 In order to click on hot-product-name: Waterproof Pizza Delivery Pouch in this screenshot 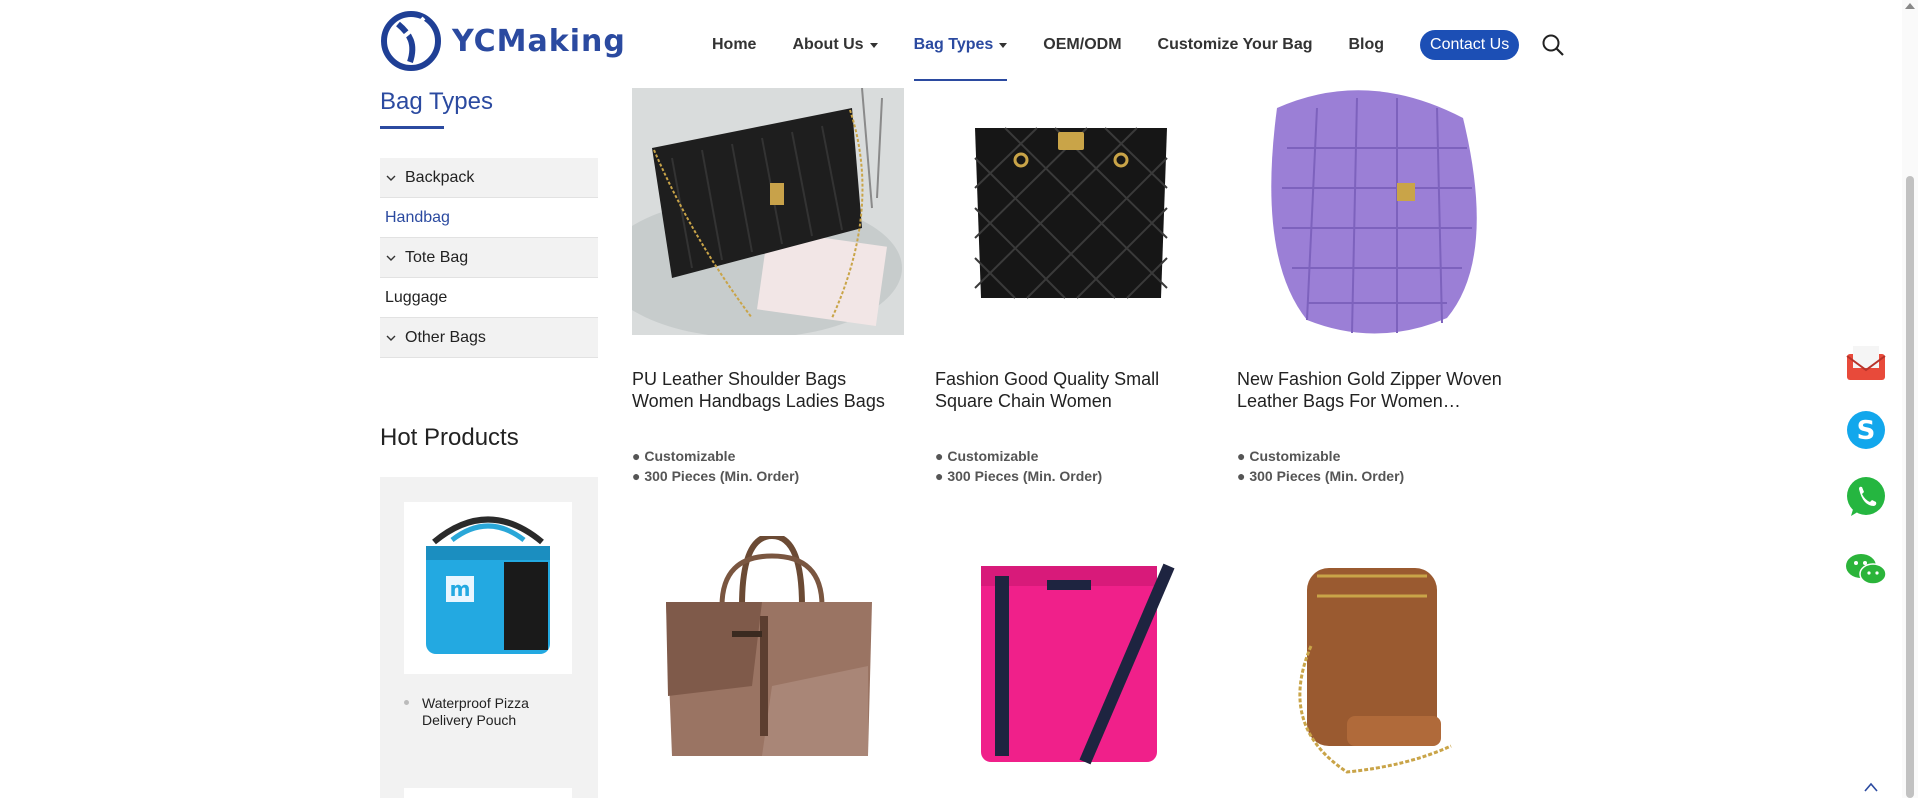, I will do `click(492, 712)`.